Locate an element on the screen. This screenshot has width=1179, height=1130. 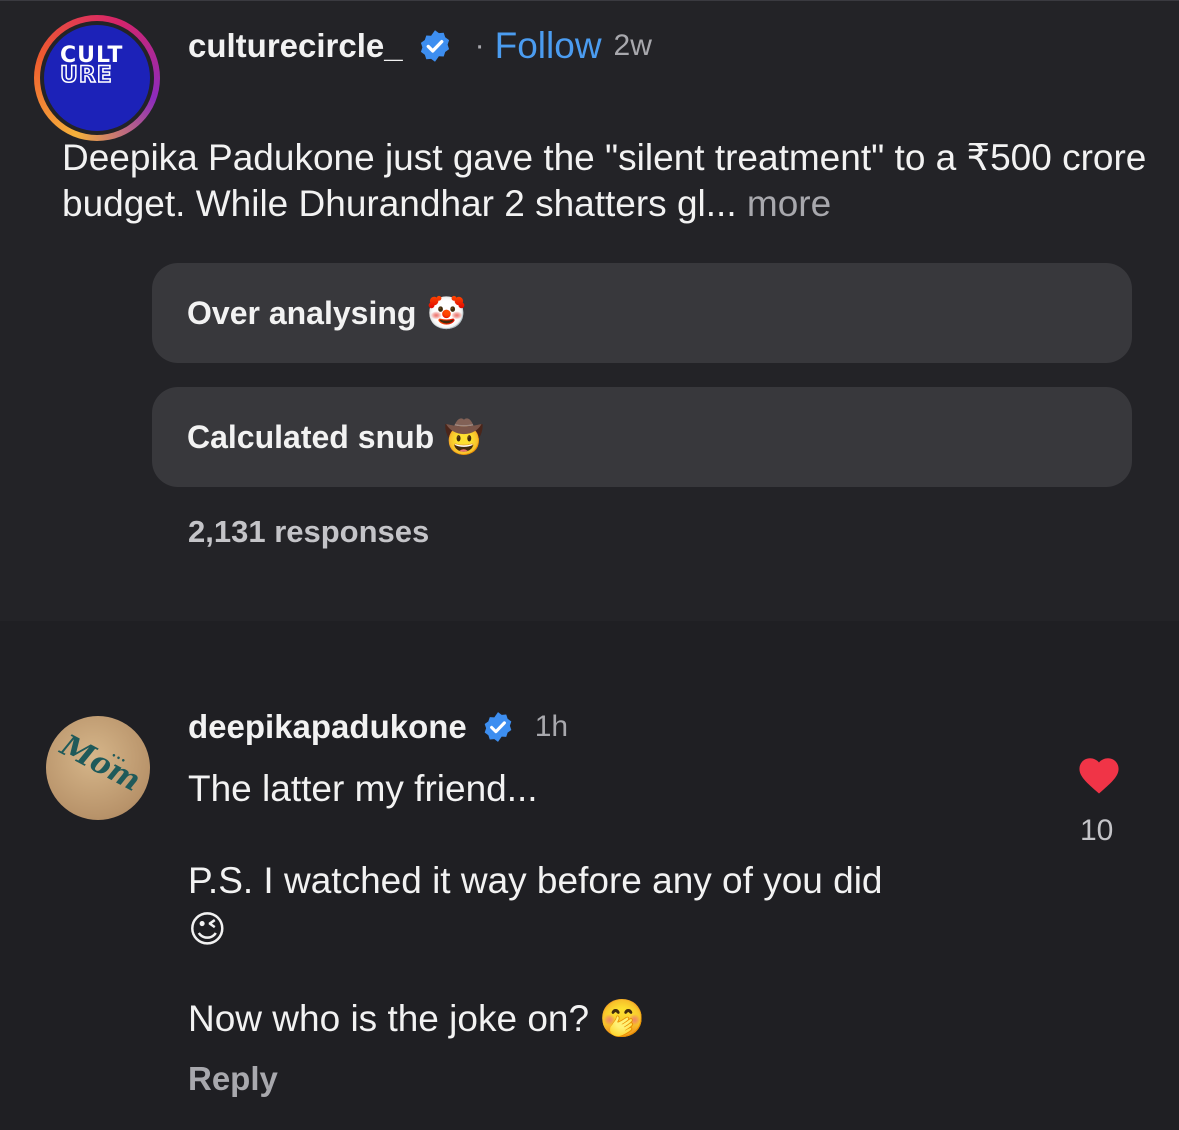
heart-icon is located at coordinates (1099, 774).